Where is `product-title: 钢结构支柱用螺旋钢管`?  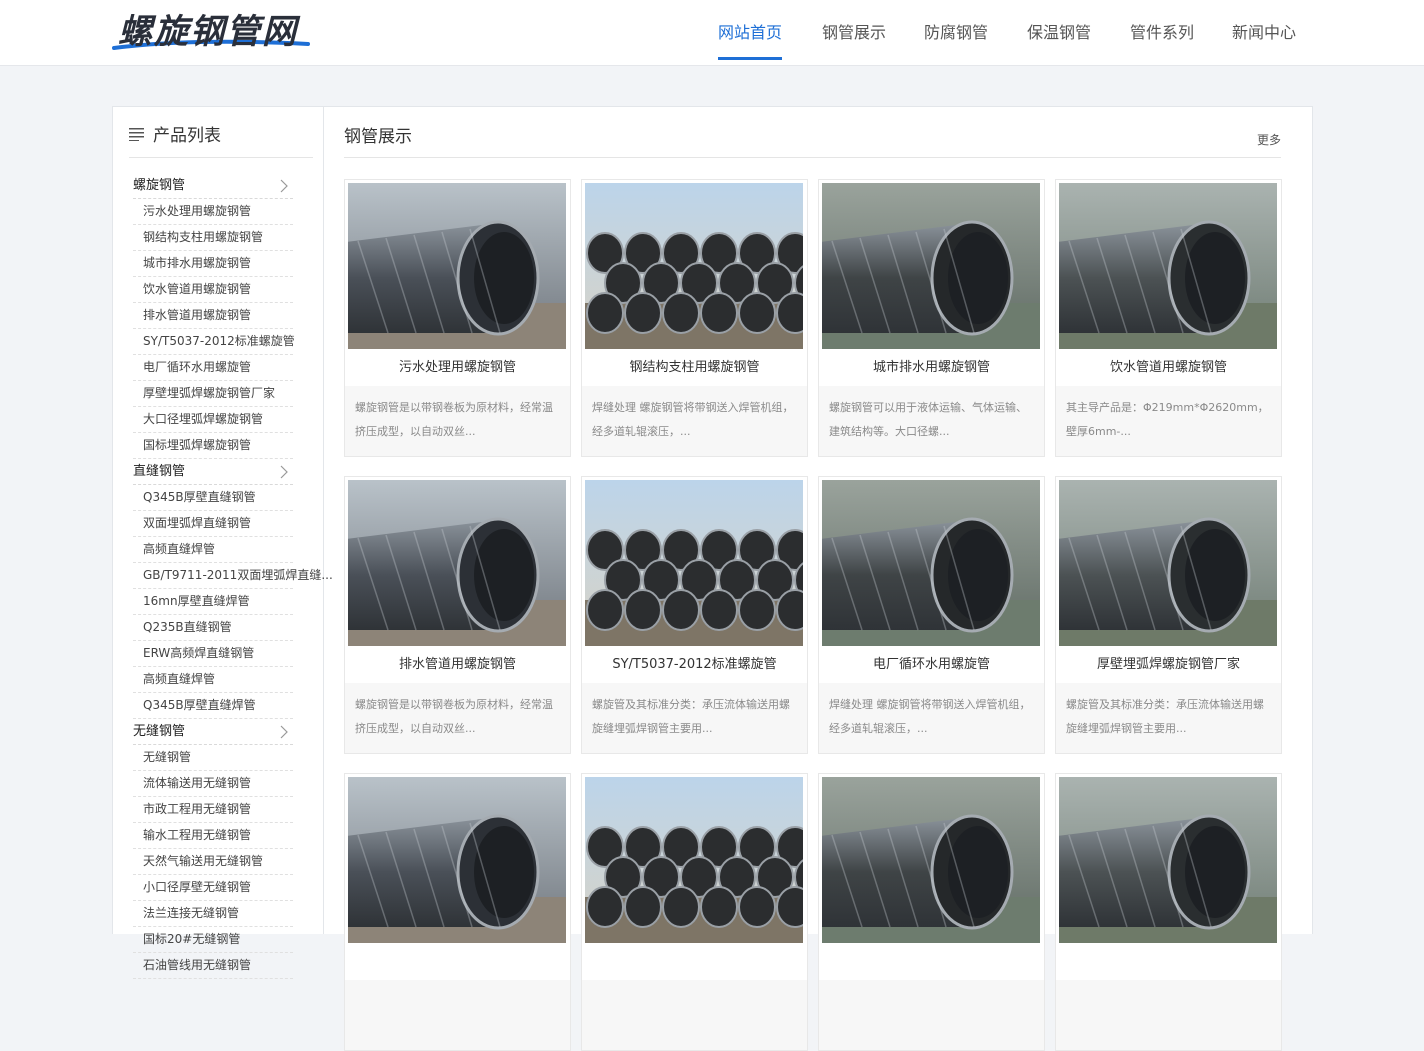 product-title: 钢结构支柱用螺旋钢管 is located at coordinates (694, 368).